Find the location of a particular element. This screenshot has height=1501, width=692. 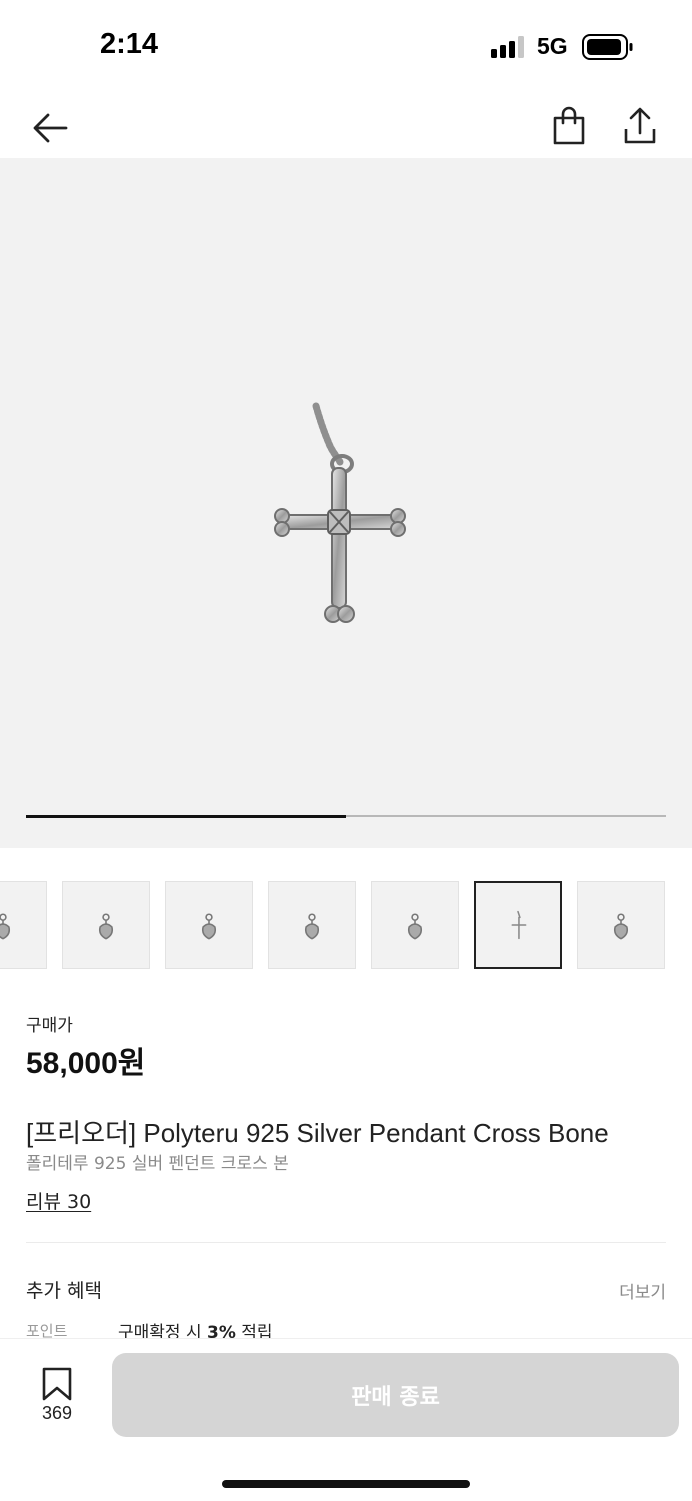

network-label: 5G is located at coordinates (552, 46).